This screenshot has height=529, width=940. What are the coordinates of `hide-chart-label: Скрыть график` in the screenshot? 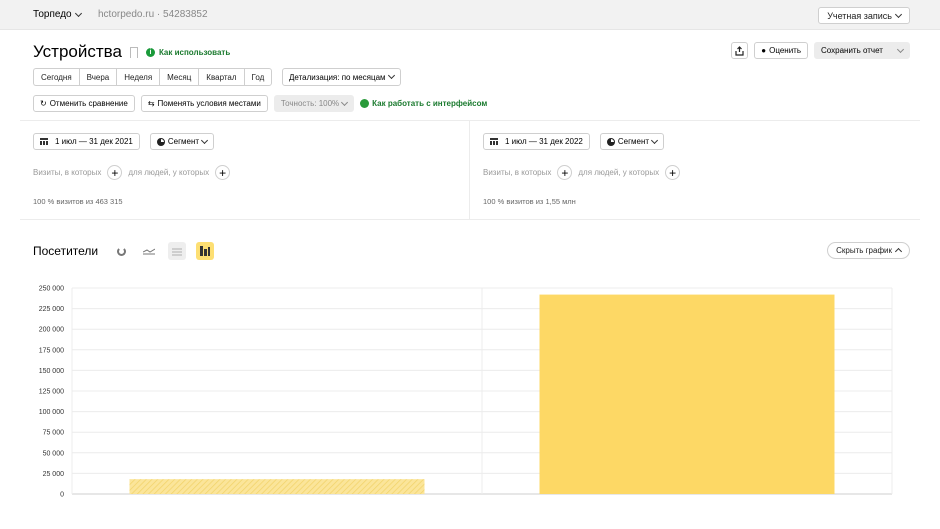 It's located at (864, 250).